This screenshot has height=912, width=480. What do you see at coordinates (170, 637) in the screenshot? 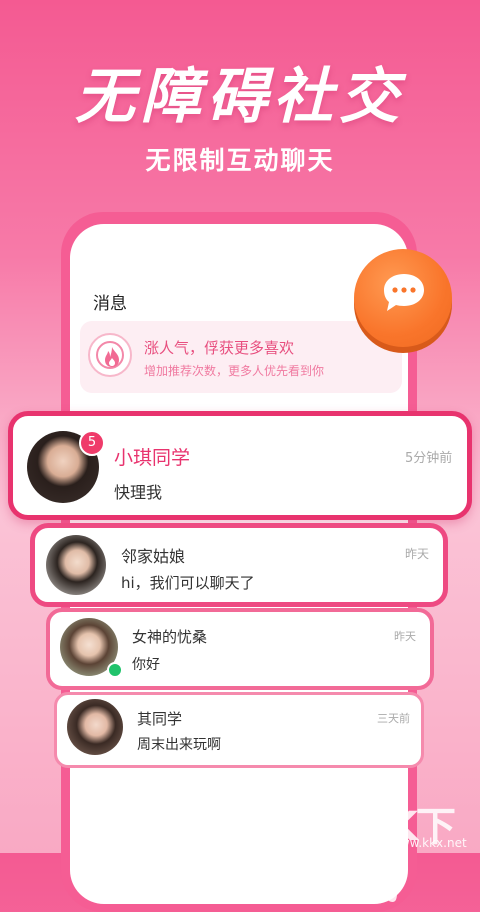
I see `contact-name: 女神的忧桑` at bounding box center [170, 637].